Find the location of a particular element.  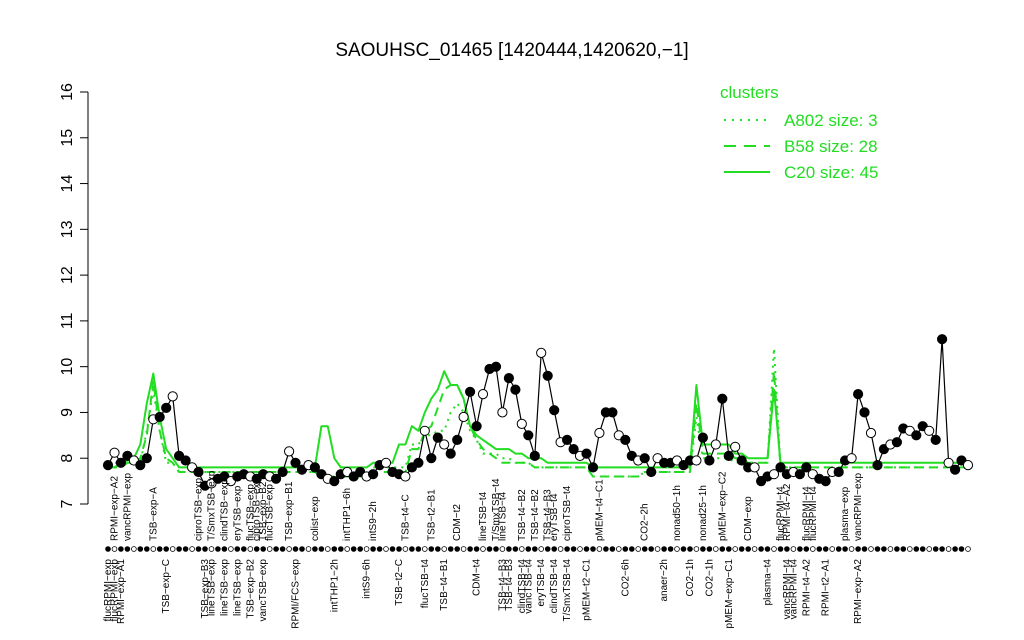

x-label-bottom: vancTSB−t4 is located at coordinates (528, 586).